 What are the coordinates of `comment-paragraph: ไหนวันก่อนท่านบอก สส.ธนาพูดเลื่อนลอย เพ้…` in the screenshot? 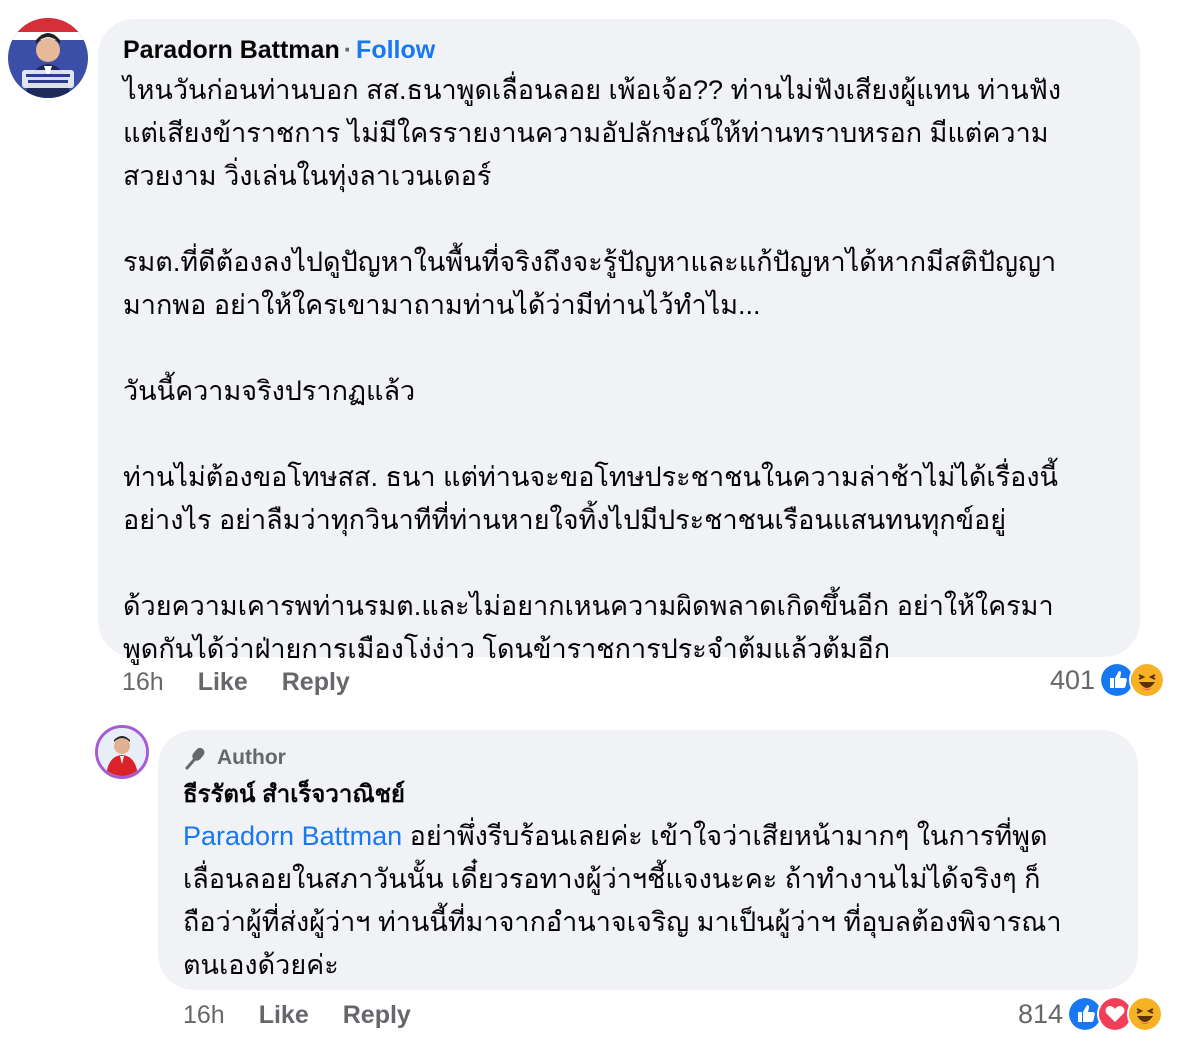 It's located at (628, 133).